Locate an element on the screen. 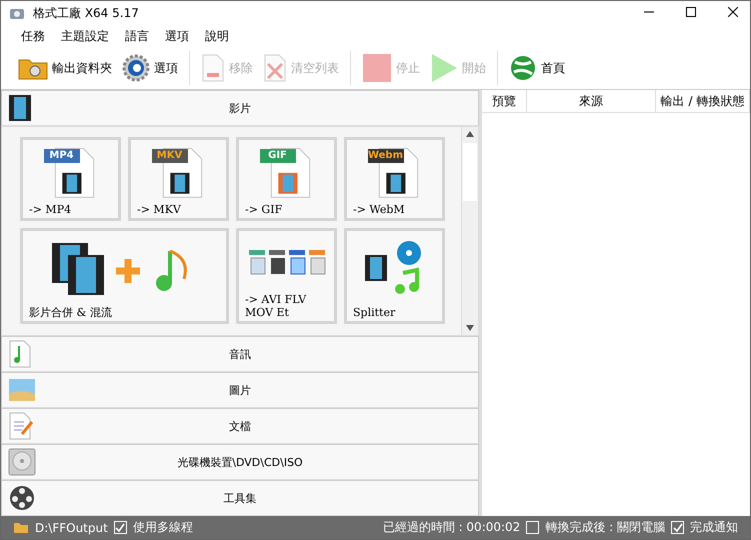  document-pencil-icon is located at coordinates (21, 426).